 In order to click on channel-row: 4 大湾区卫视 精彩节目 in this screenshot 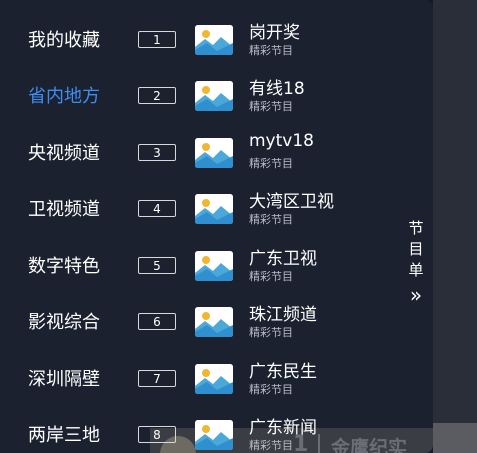, I will do `click(263, 214)`.